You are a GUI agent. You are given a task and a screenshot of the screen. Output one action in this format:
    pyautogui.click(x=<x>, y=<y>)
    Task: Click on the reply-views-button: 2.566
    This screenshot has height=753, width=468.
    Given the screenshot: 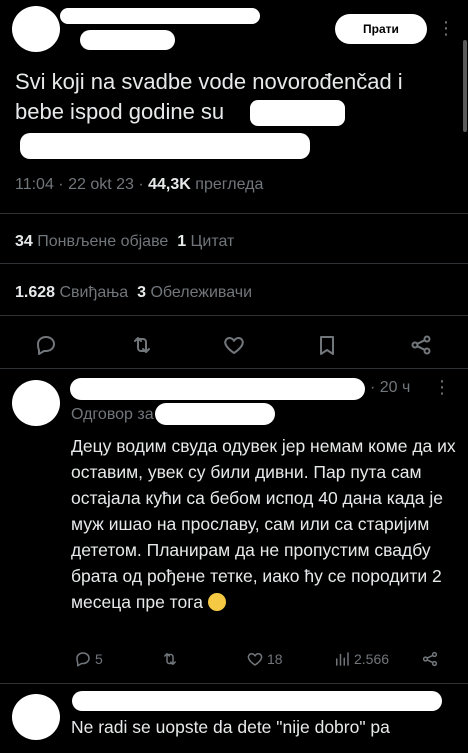 What is the action you would take?
    pyautogui.click(x=361, y=659)
    